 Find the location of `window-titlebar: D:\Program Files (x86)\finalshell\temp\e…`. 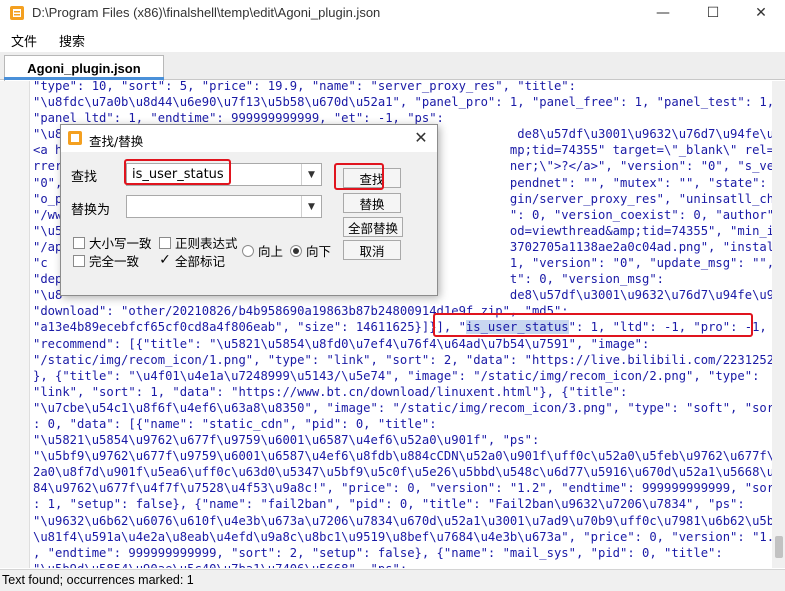

window-titlebar: D:\Program Files (x86)\finalshell\temp\e… is located at coordinates (392, 13).